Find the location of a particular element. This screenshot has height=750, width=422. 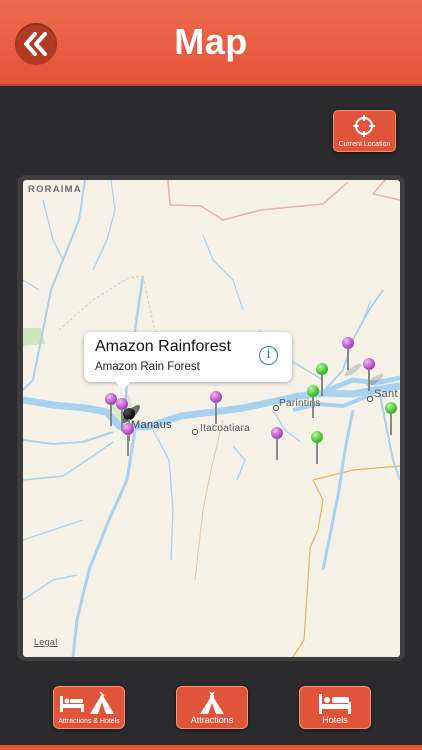

tab-label: Attractions is located at coordinates (212, 720).